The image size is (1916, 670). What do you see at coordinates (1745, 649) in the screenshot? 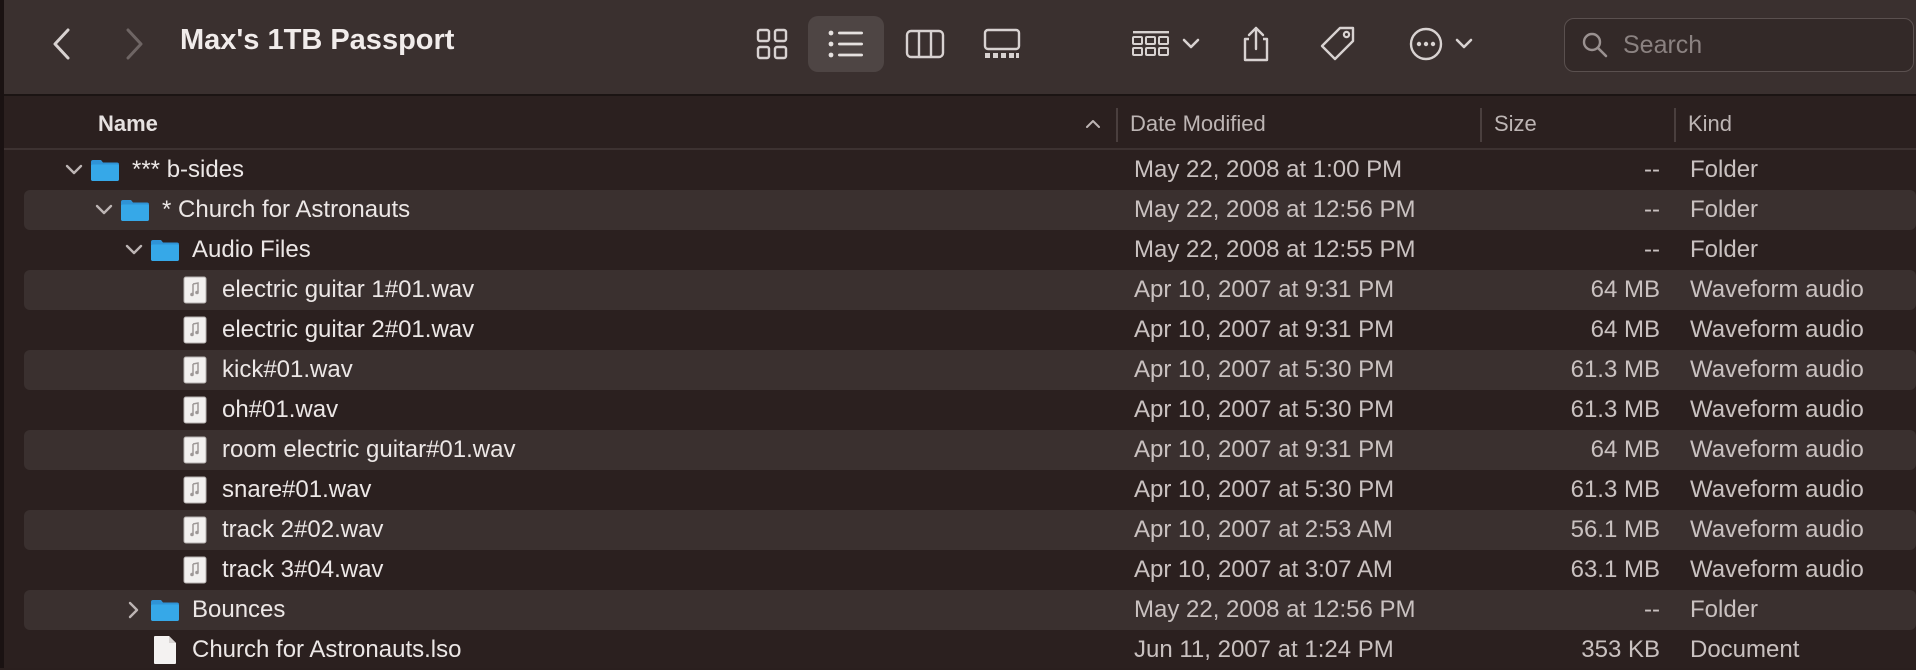
I see `item-kind: Document` at bounding box center [1745, 649].